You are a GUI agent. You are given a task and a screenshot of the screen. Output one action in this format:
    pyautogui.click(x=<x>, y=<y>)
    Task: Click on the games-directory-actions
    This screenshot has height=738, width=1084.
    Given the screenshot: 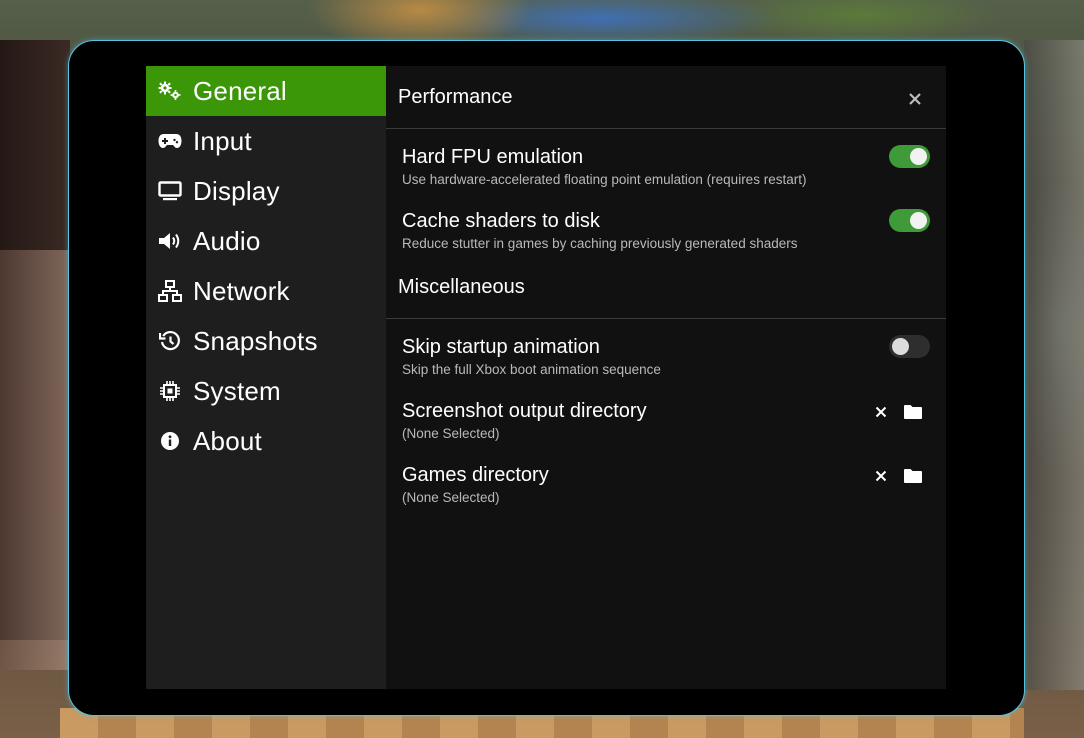 What is the action you would take?
    pyautogui.click(x=897, y=476)
    